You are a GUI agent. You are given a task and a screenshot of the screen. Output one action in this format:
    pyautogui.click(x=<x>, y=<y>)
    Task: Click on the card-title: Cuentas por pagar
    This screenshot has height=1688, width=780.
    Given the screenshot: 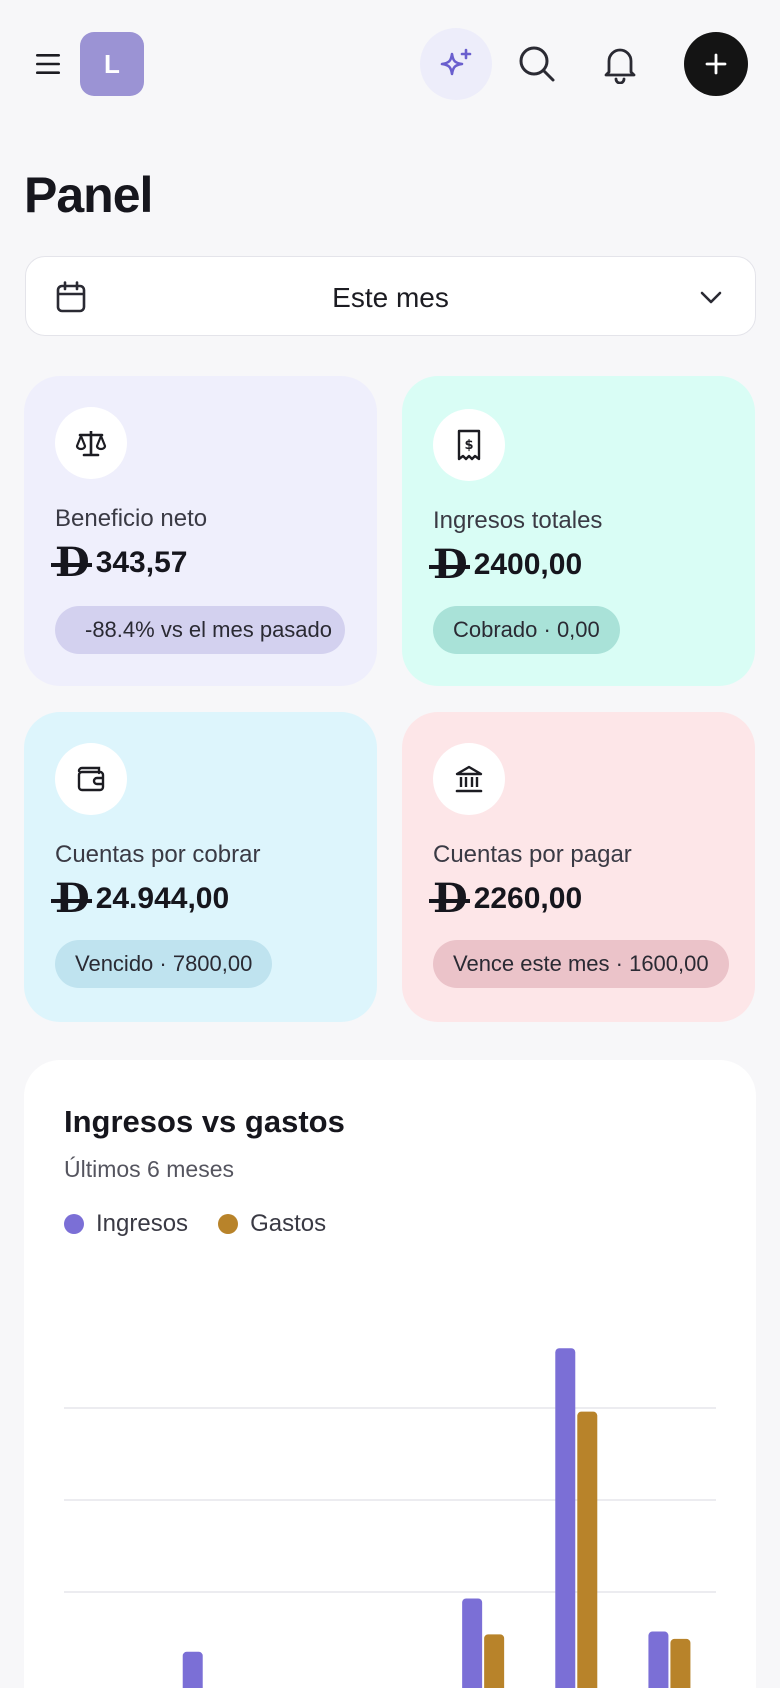 What is the action you would take?
    pyautogui.click(x=532, y=854)
    